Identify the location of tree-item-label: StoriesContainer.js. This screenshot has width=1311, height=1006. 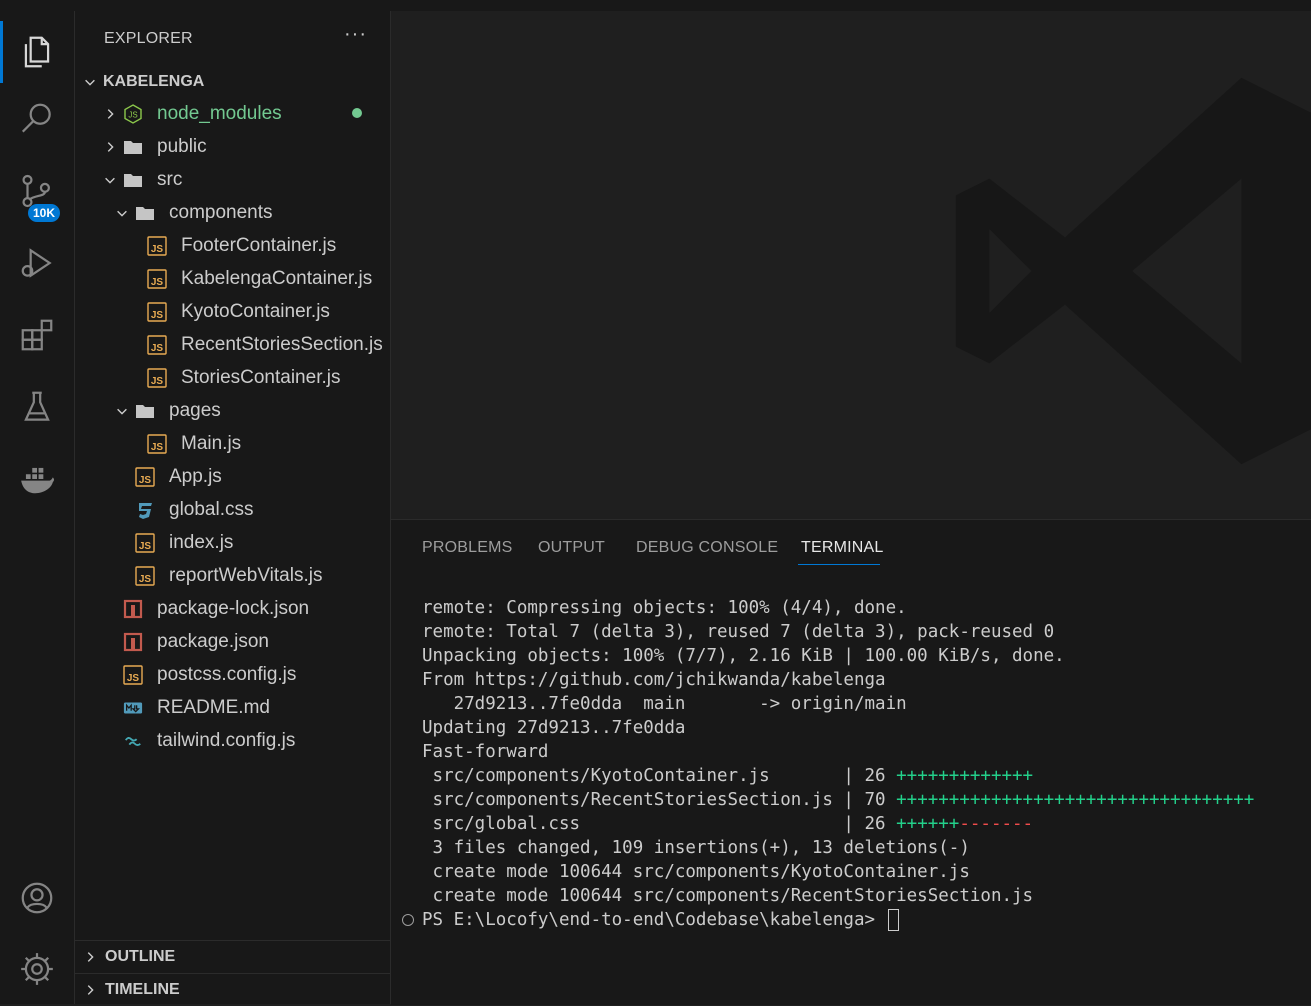
(261, 377).